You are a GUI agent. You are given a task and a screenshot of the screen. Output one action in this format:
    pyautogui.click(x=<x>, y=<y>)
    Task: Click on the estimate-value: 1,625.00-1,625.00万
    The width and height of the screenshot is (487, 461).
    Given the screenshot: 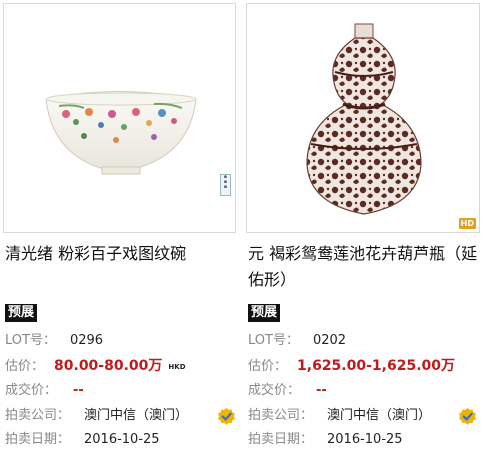 What is the action you would take?
    pyautogui.click(x=376, y=366)
    